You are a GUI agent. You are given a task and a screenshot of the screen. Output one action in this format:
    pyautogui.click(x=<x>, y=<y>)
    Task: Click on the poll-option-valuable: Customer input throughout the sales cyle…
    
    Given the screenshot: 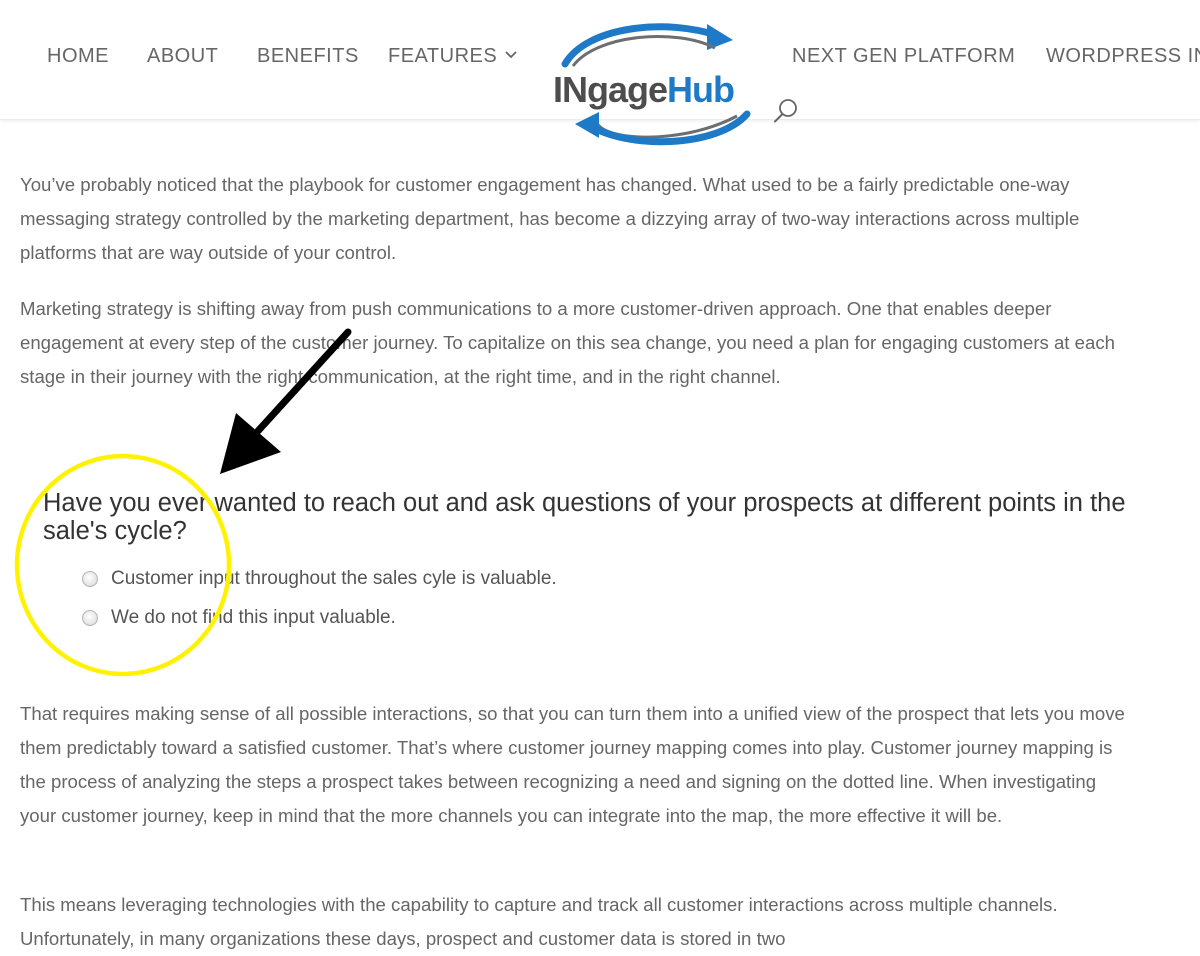 What is the action you would take?
    pyautogui.click(x=318, y=579)
    